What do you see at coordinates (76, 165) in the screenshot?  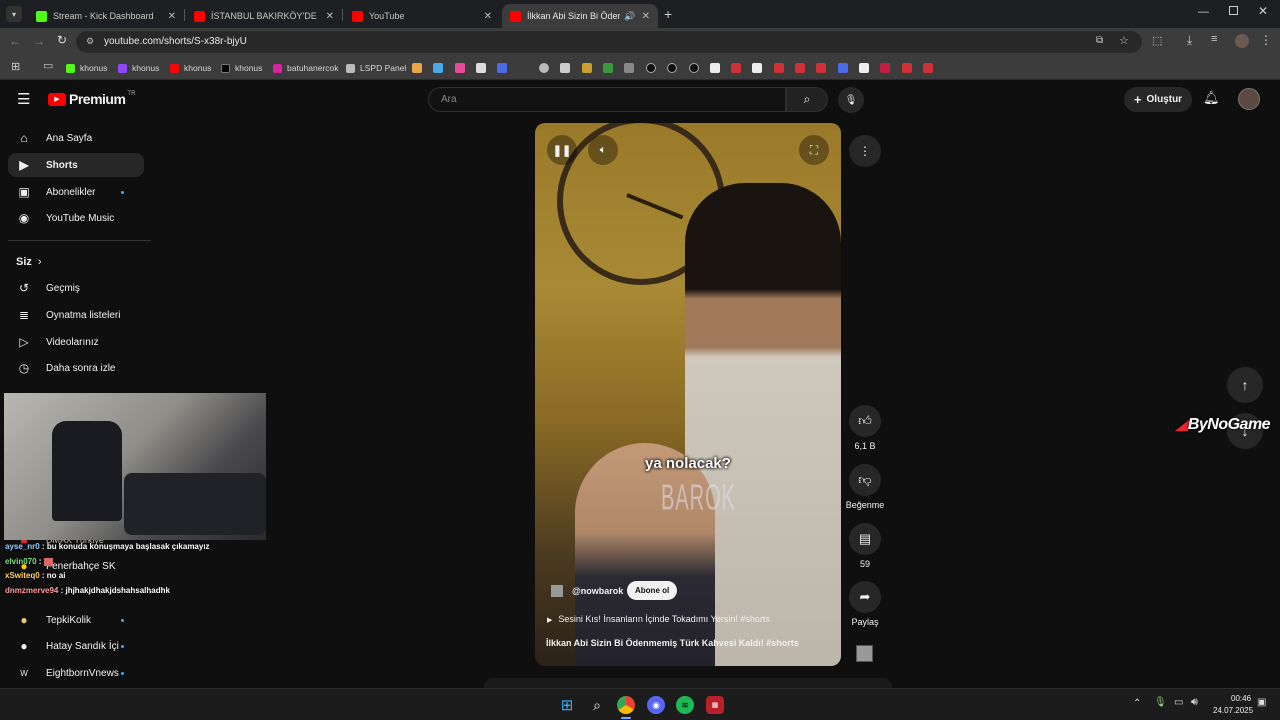 I see `sidebar-item-shorts: ▶ Shorts` at bounding box center [76, 165].